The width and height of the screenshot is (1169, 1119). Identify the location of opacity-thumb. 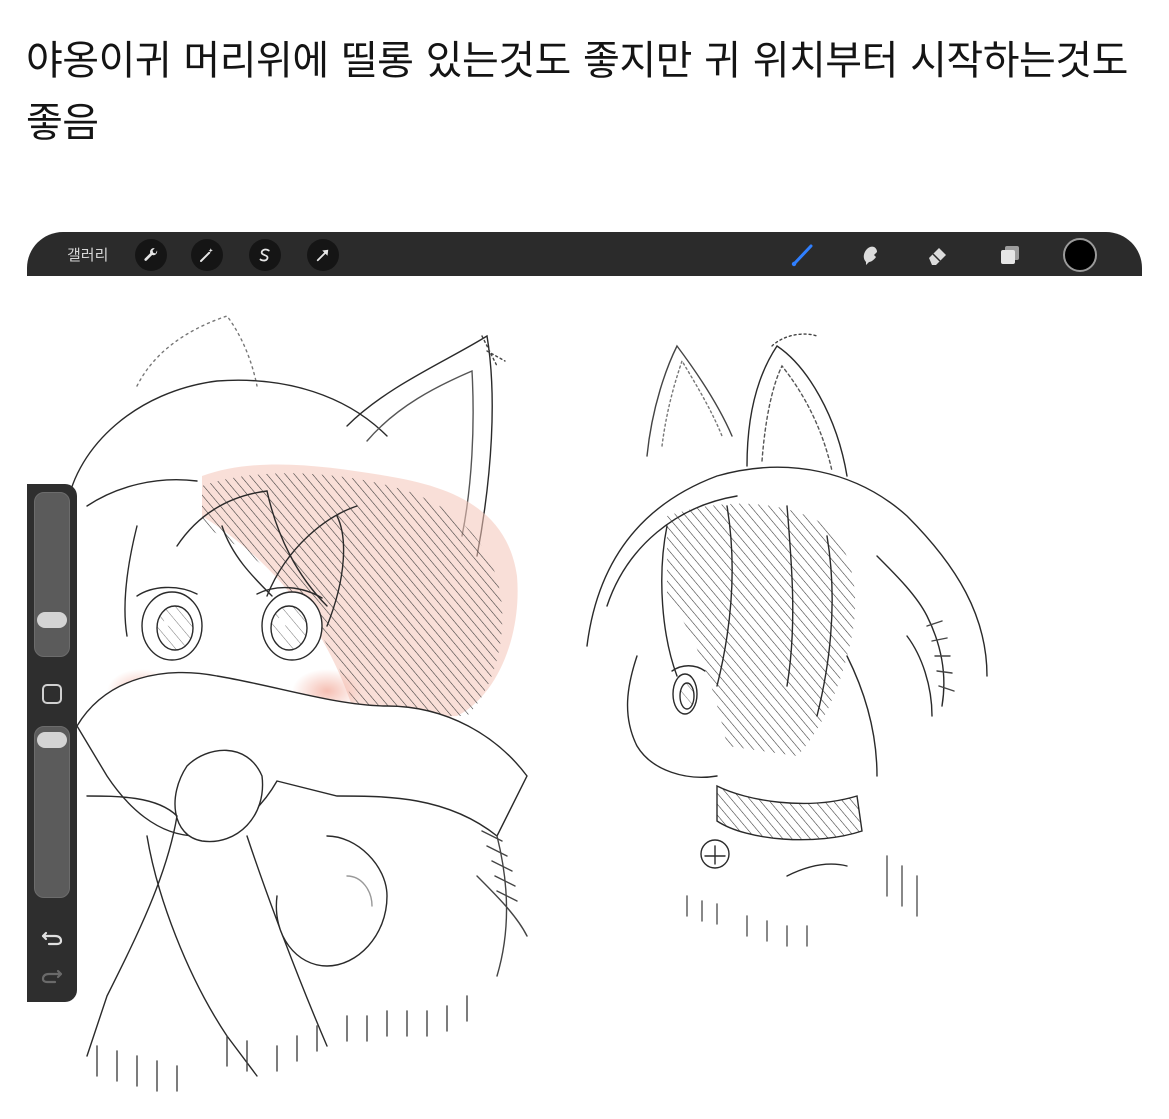
(52, 740).